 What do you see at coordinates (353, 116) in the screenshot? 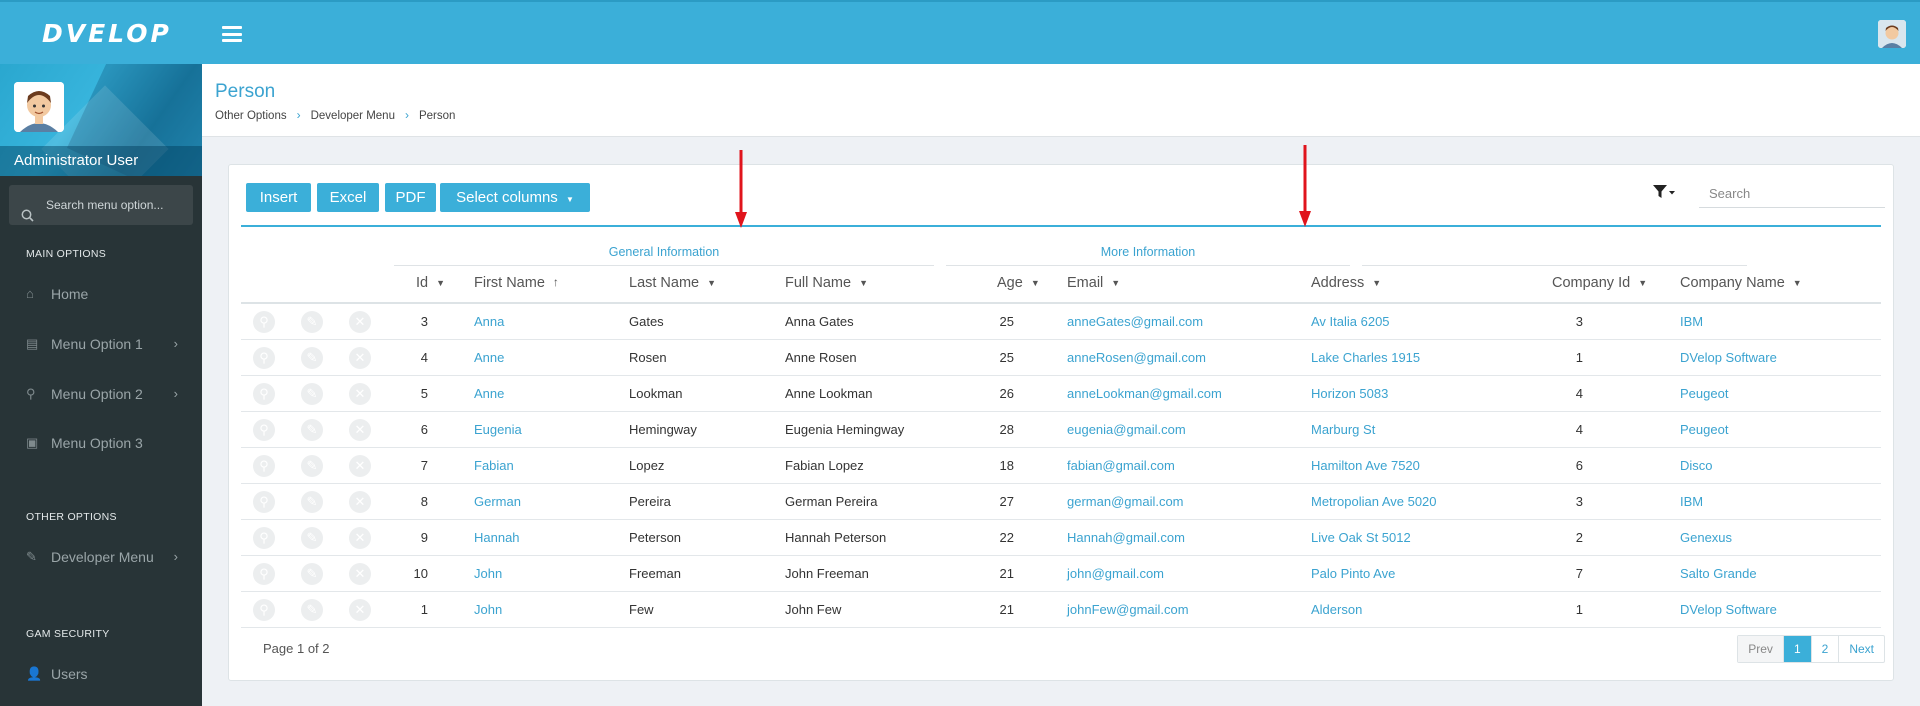
I see `breadcrumb-item: Developer Menu` at bounding box center [353, 116].